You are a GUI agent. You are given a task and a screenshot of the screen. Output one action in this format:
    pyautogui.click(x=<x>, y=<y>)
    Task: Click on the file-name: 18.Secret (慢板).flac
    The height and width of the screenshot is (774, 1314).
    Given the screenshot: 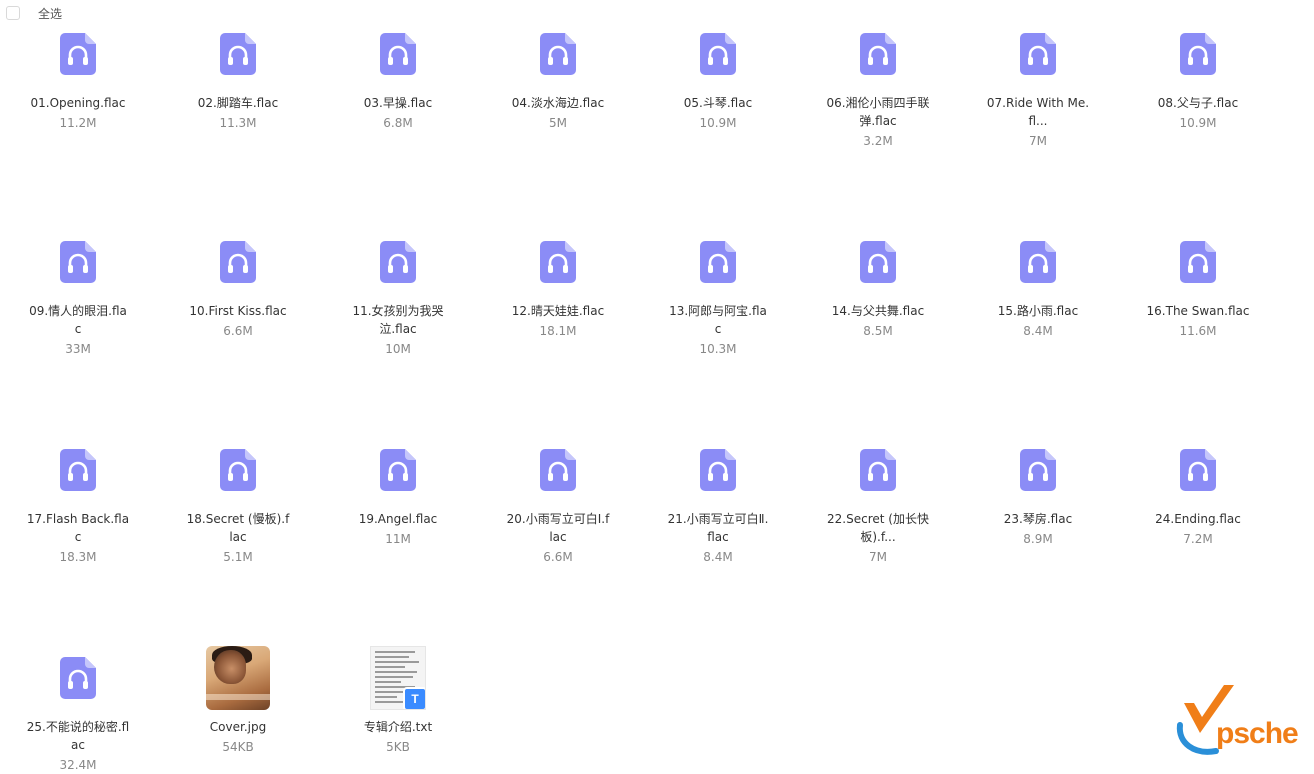 What is the action you would take?
    pyautogui.click(x=238, y=528)
    